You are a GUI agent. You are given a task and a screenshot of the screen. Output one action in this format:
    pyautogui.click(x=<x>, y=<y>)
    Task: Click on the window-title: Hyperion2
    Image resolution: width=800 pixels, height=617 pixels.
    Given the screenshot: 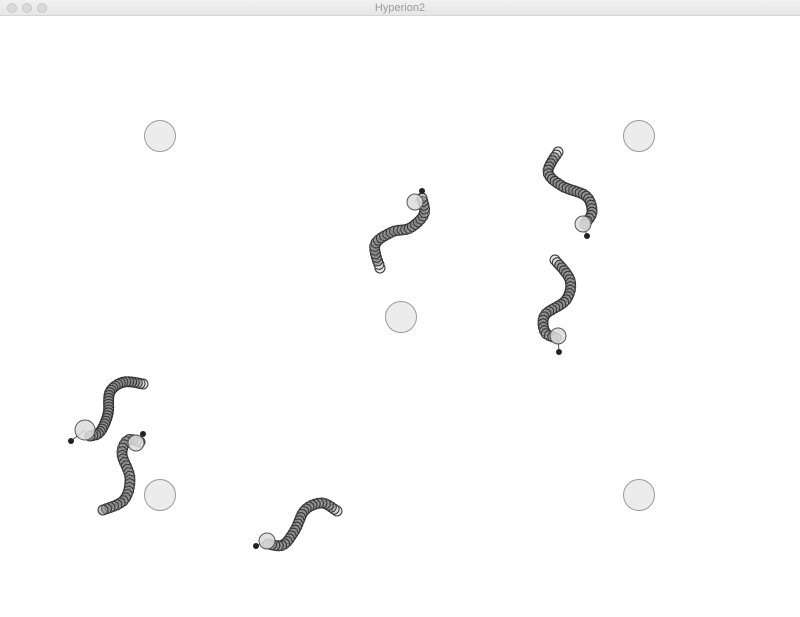 What is the action you would take?
    pyautogui.click(x=400, y=8)
    